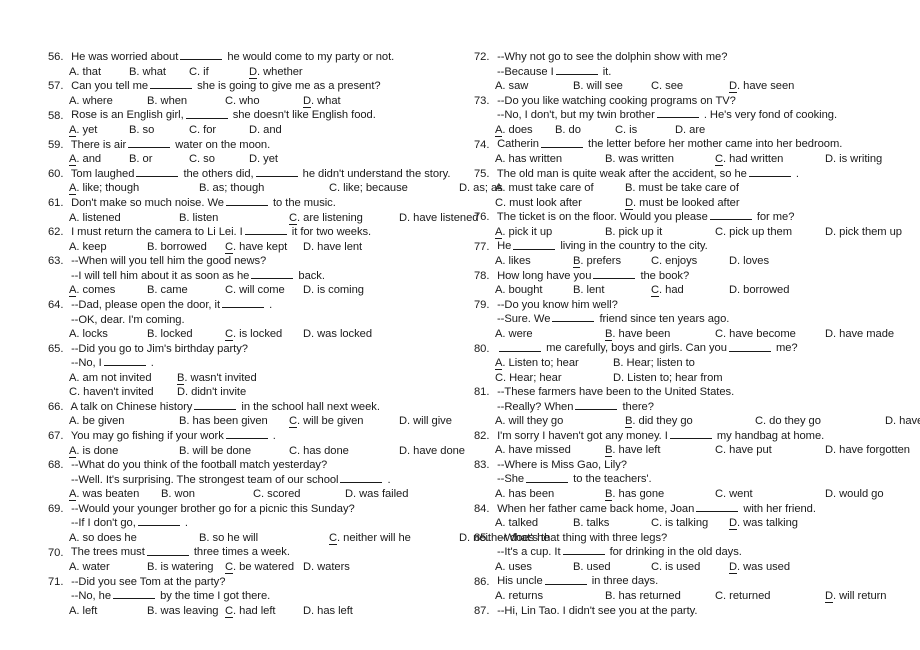 This screenshot has height=650, width=920. I want to click on option-c: C. is talking, so click(690, 523).